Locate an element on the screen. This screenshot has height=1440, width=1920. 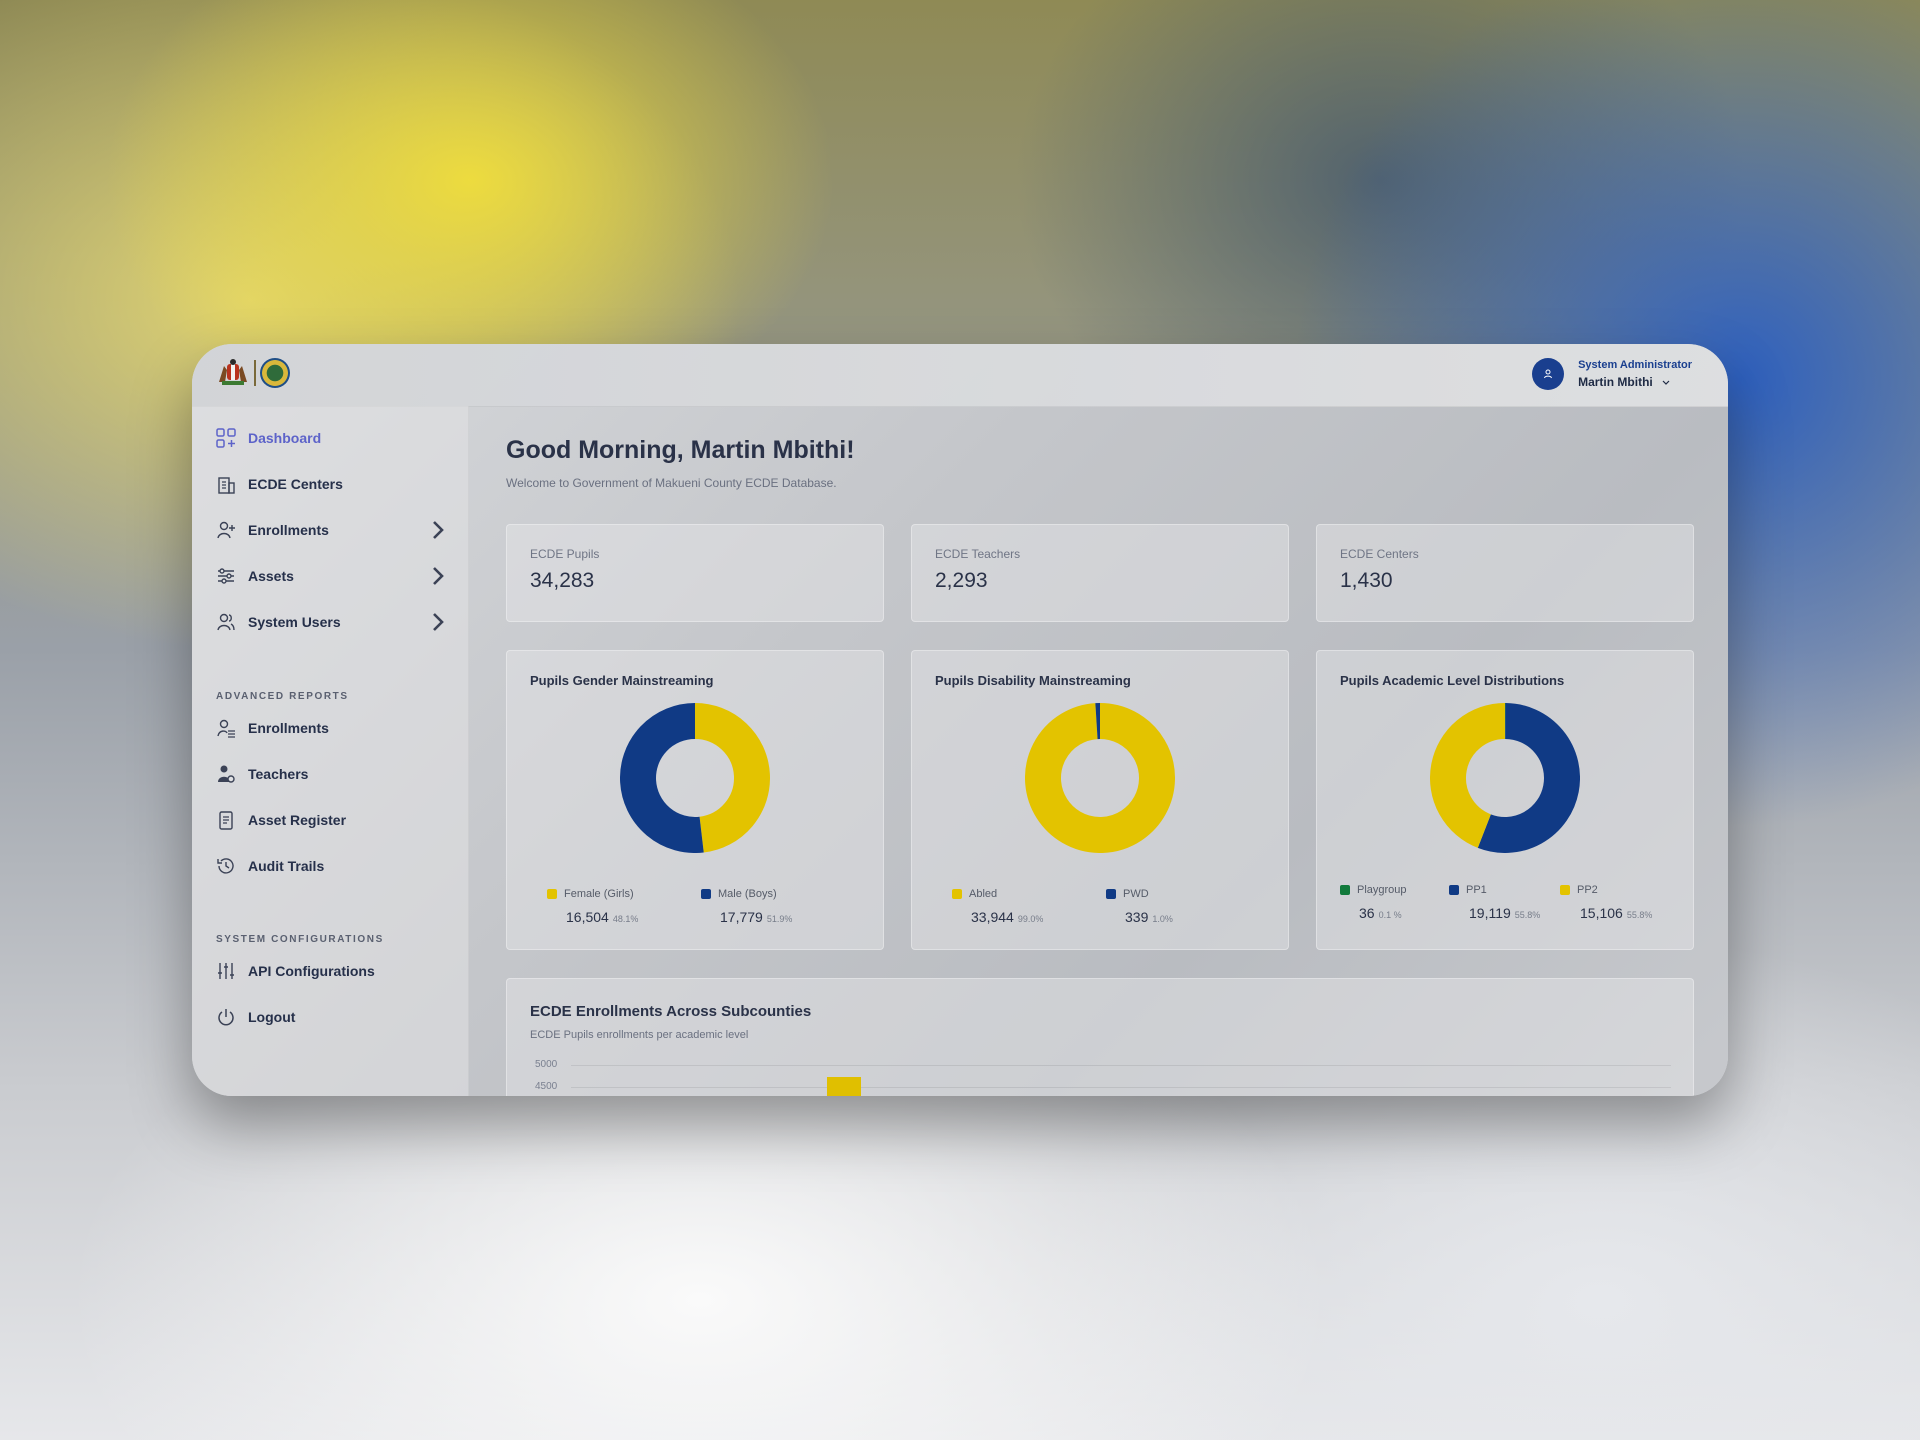
sidebar-item-label: Logout is located at coordinates (272, 1017).